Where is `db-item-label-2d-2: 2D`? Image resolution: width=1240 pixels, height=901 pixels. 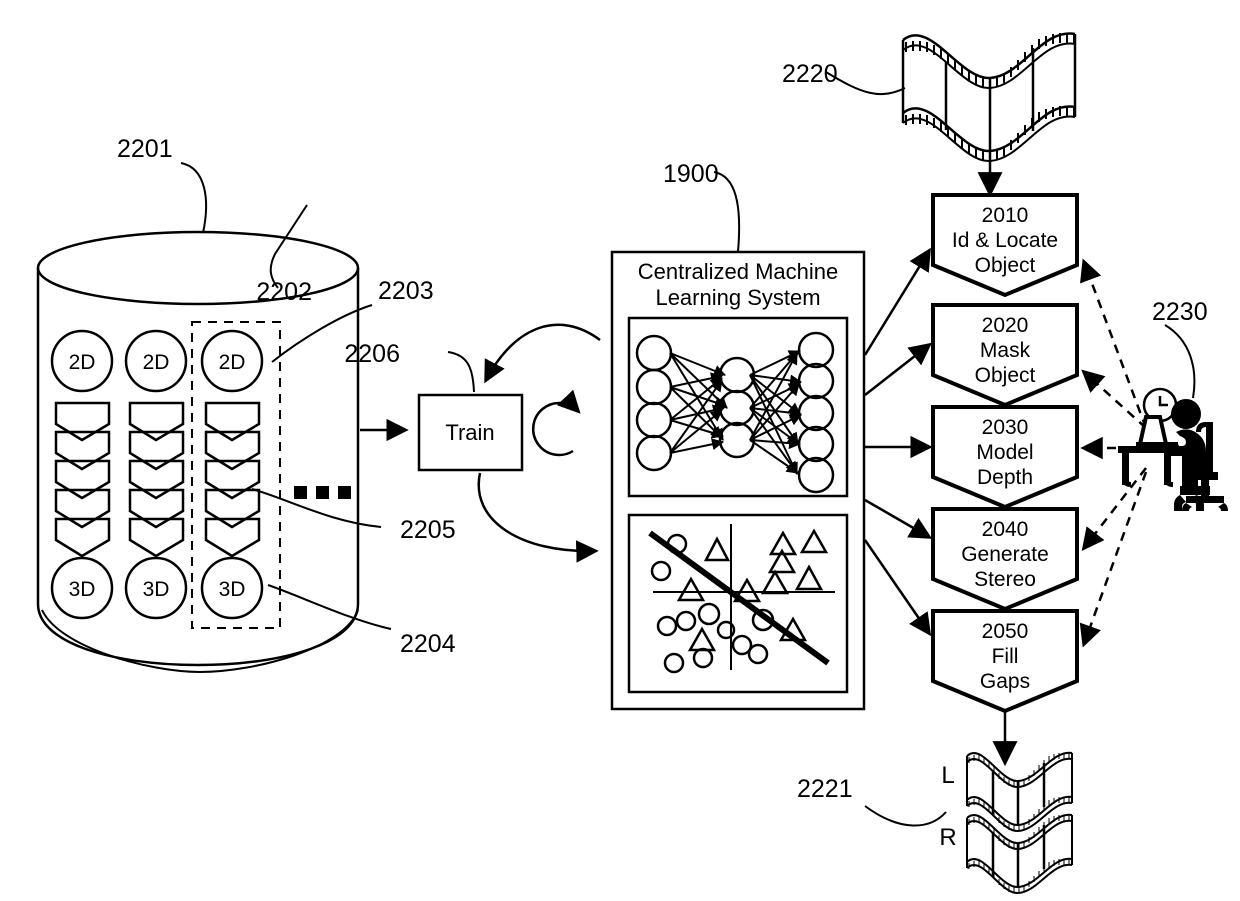
db-item-label-2d-2: 2D is located at coordinates (156, 362).